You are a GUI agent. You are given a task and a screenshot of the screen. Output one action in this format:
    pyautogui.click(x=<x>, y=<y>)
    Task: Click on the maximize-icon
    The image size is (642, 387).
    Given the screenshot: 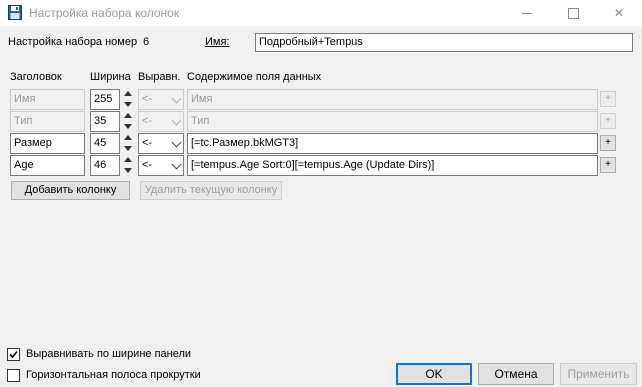 What is the action you would take?
    pyautogui.click(x=573, y=13)
    